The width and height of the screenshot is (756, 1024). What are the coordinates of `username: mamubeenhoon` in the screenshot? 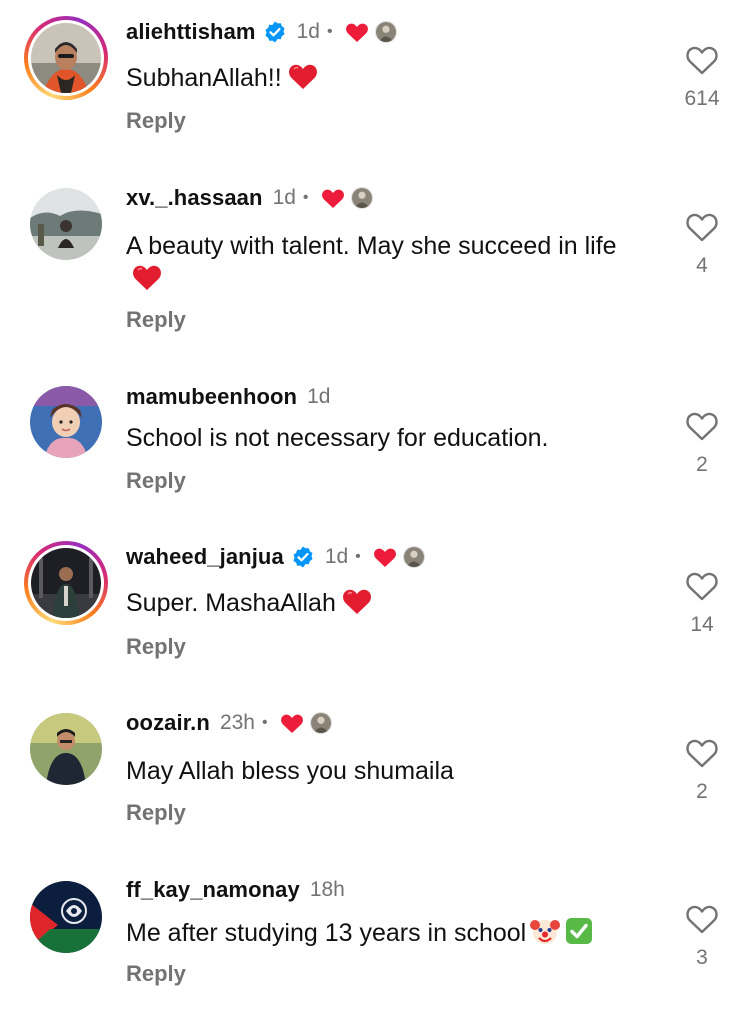 It's located at (211, 397).